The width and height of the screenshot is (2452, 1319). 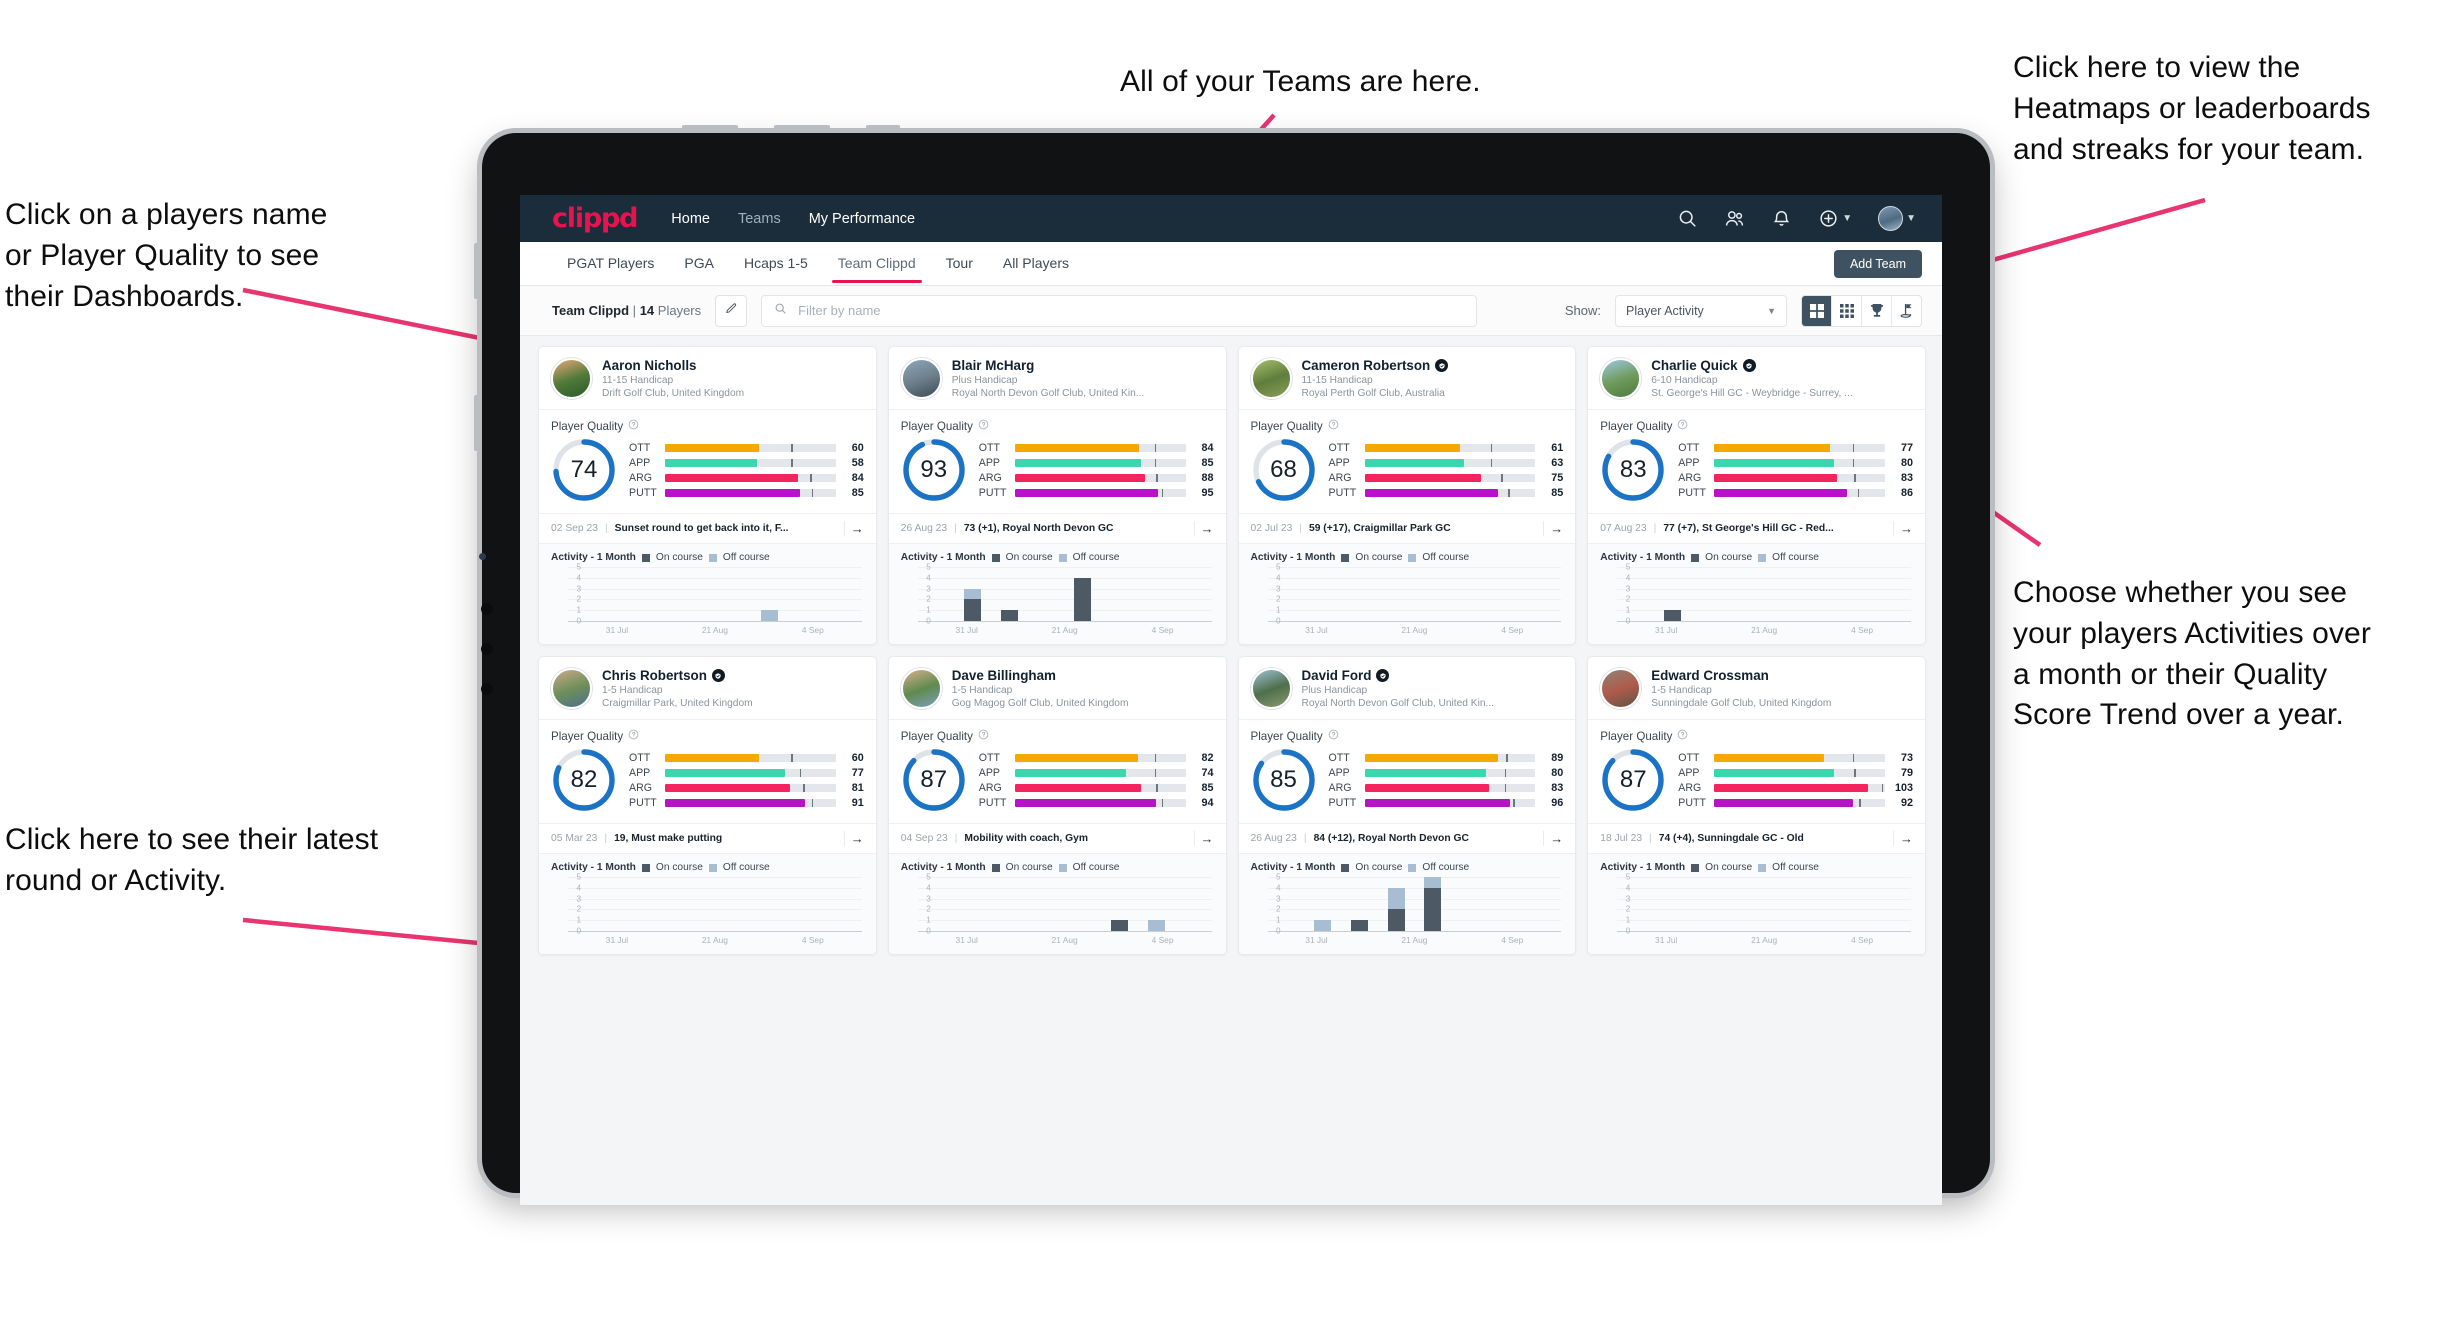 I want to click on tab-pga: PGA, so click(x=699, y=263).